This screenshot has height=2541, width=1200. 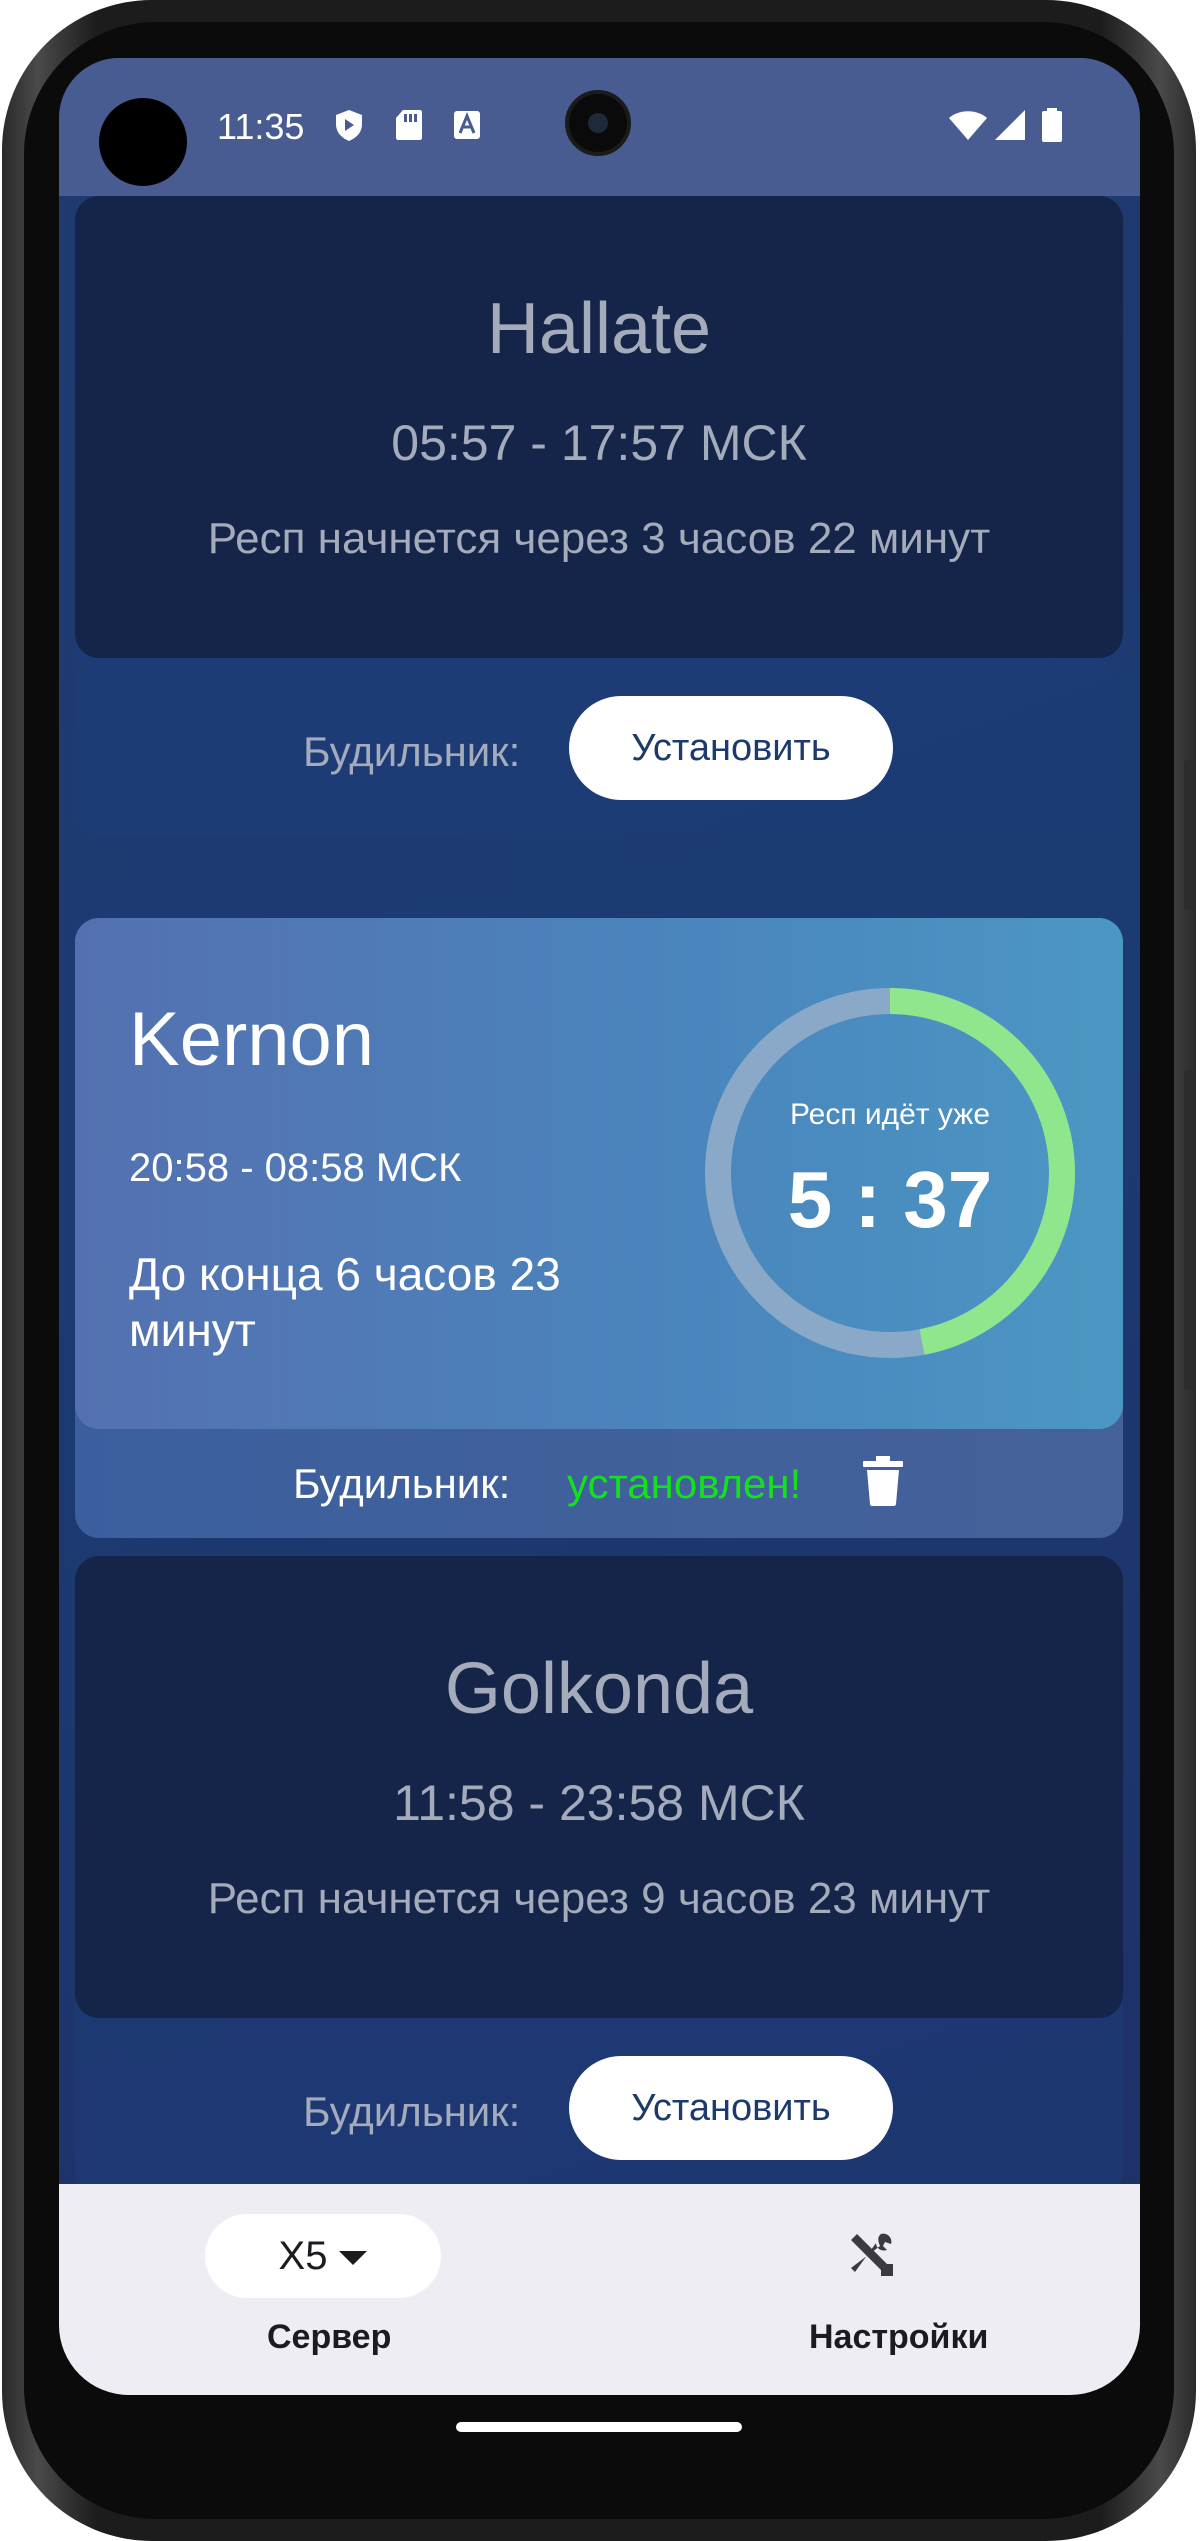 What do you see at coordinates (409, 125) in the screenshot?
I see `sd-card-icon` at bounding box center [409, 125].